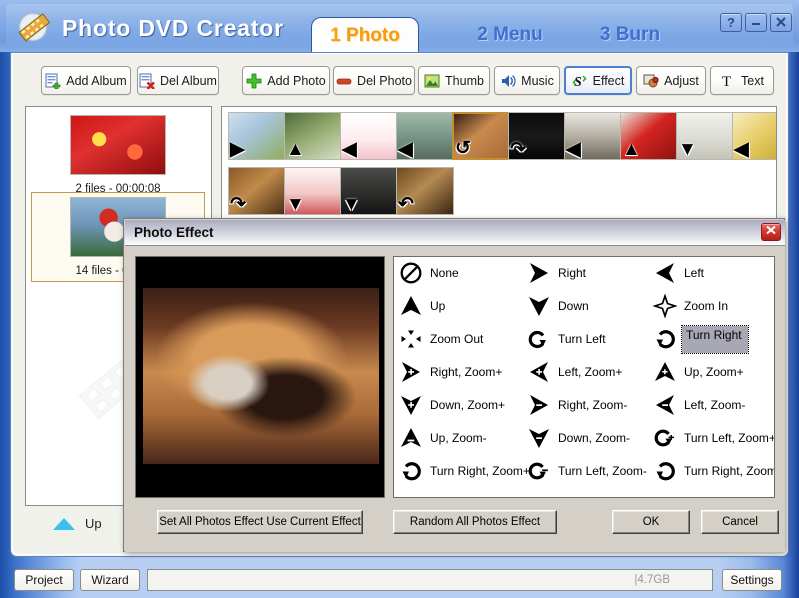 The width and height of the screenshot is (799, 598). What do you see at coordinates (481, 136) in the screenshot?
I see `photo-thumbnail: ↺` at bounding box center [481, 136].